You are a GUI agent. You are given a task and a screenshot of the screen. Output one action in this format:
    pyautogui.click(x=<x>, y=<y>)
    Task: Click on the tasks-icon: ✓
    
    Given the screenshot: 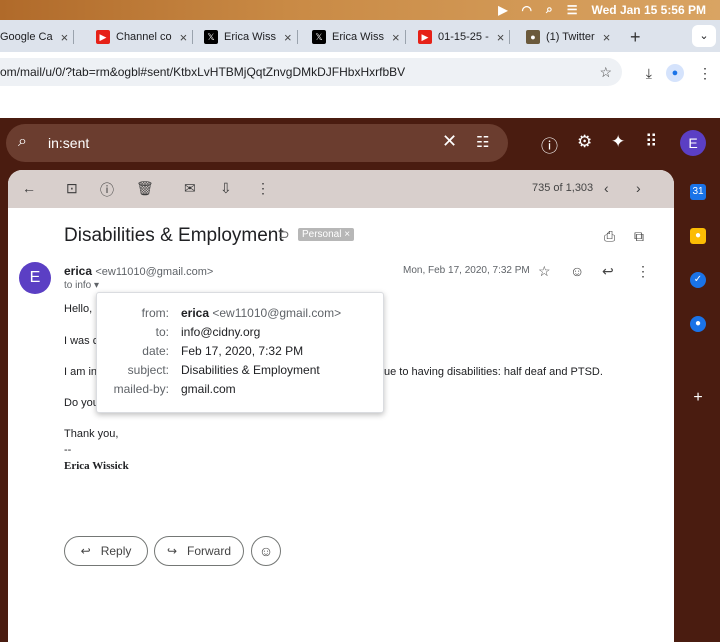 What is the action you would take?
    pyautogui.click(x=698, y=280)
    